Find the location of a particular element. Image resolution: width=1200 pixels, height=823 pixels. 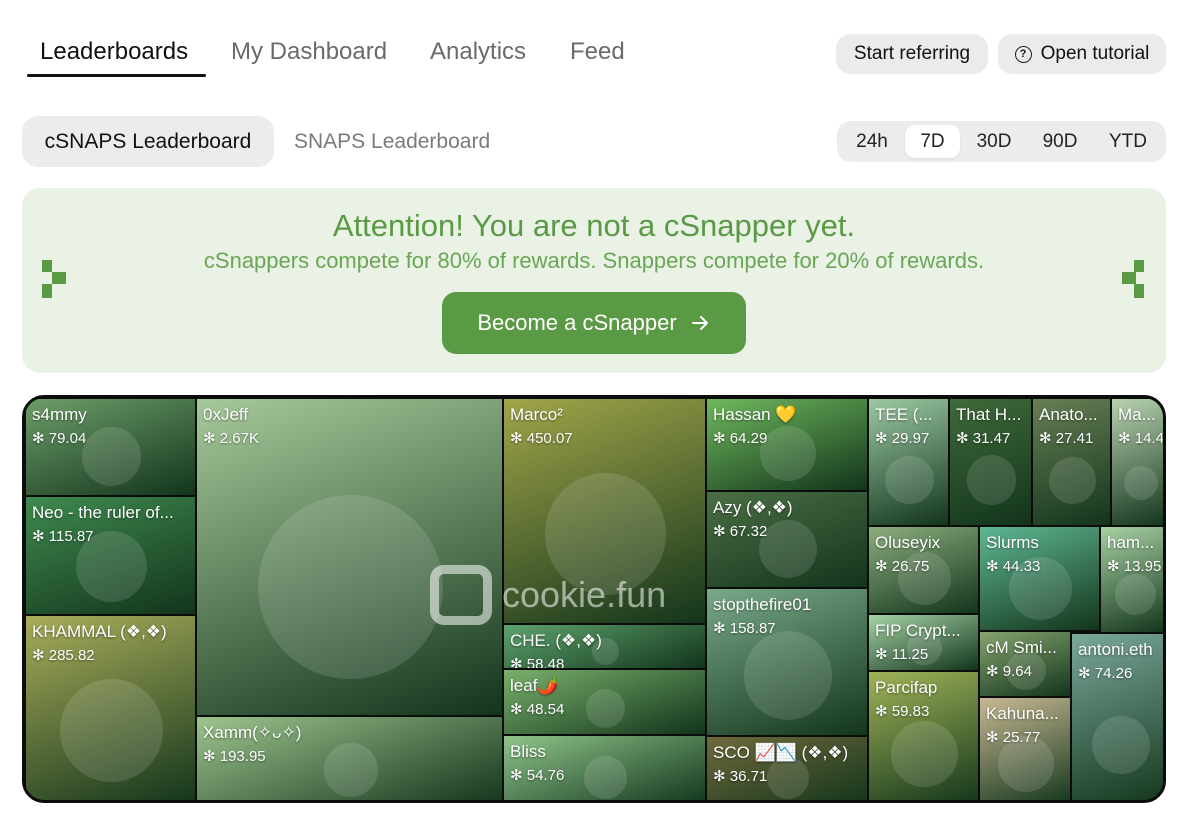

tab-my-dashboard: My Dashboard is located at coordinates (309, 52).